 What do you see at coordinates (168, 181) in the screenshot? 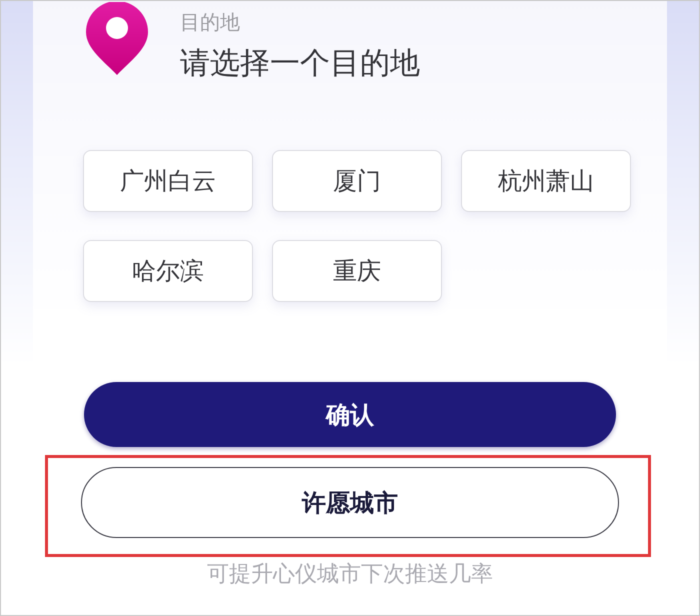
I see `city-option: 广州白云` at bounding box center [168, 181].